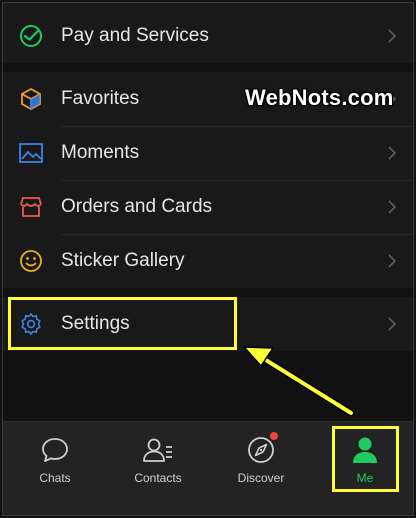  What do you see at coordinates (31, 207) in the screenshot?
I see `shop-icon` at bounding box center [31, 207].